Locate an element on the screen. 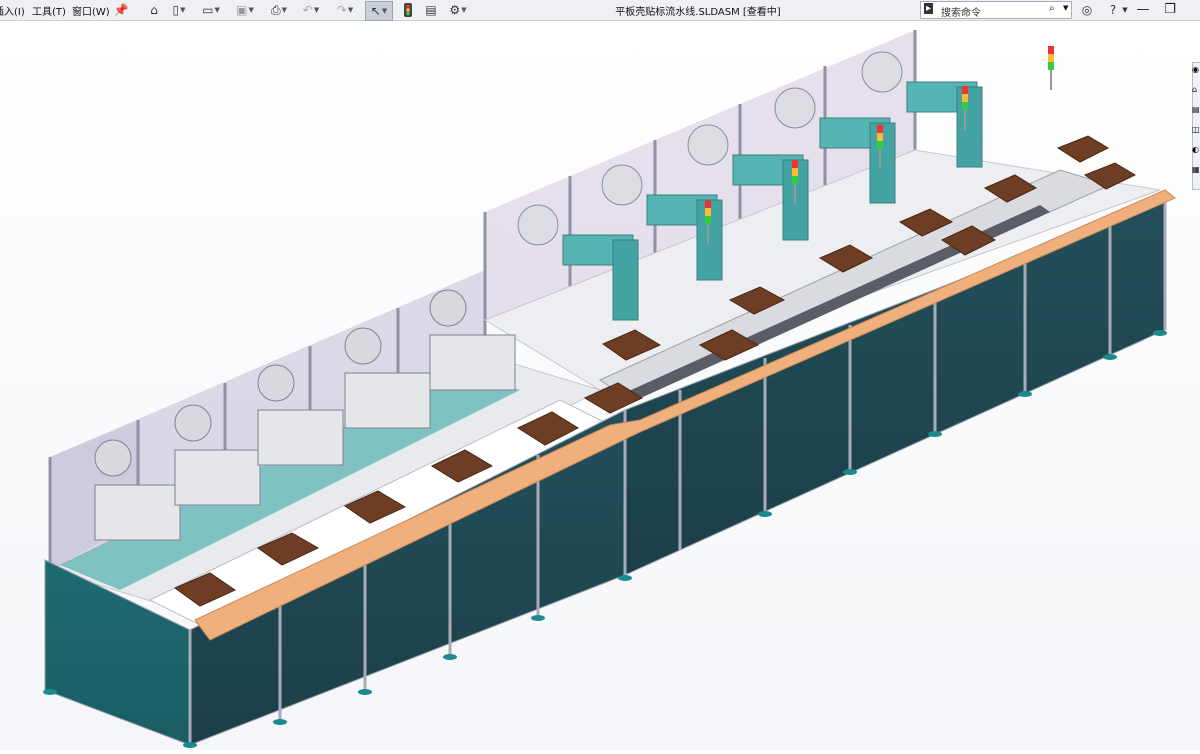  command-prompt-icon: ▸ is located at coordinates (929, 8).